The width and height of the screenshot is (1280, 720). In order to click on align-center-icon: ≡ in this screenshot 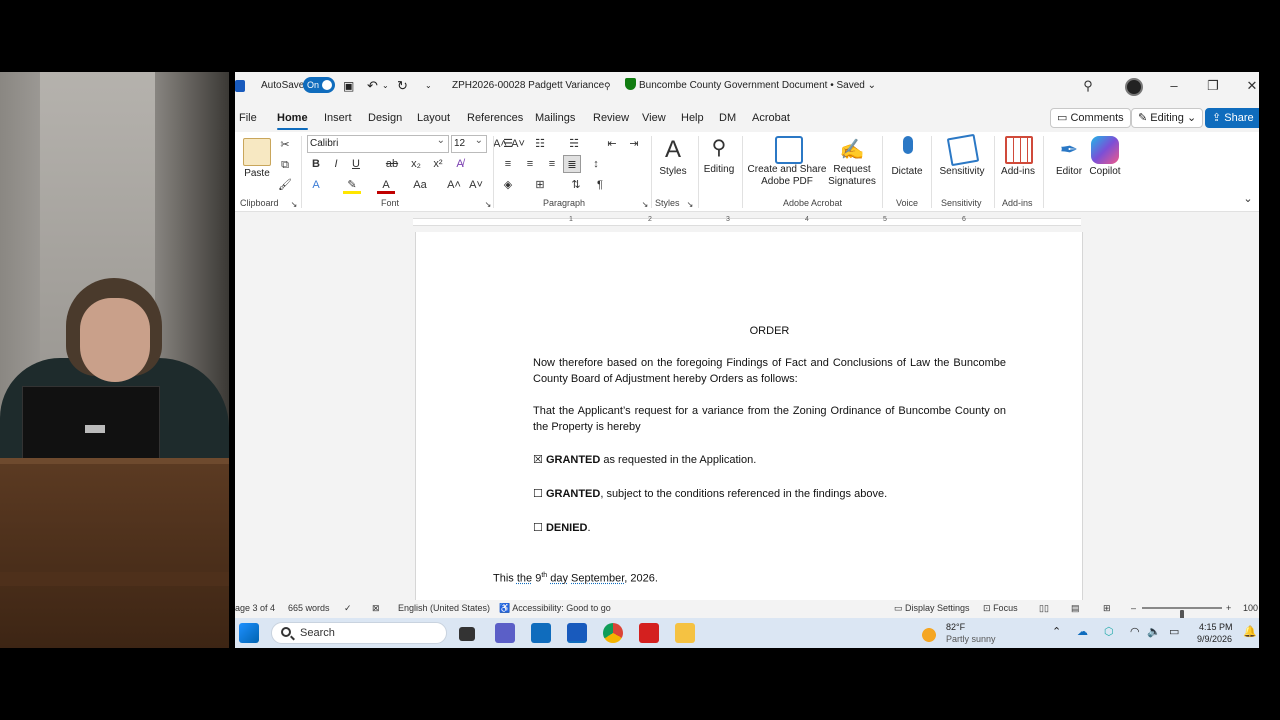, I will do `click(530, 164)`.